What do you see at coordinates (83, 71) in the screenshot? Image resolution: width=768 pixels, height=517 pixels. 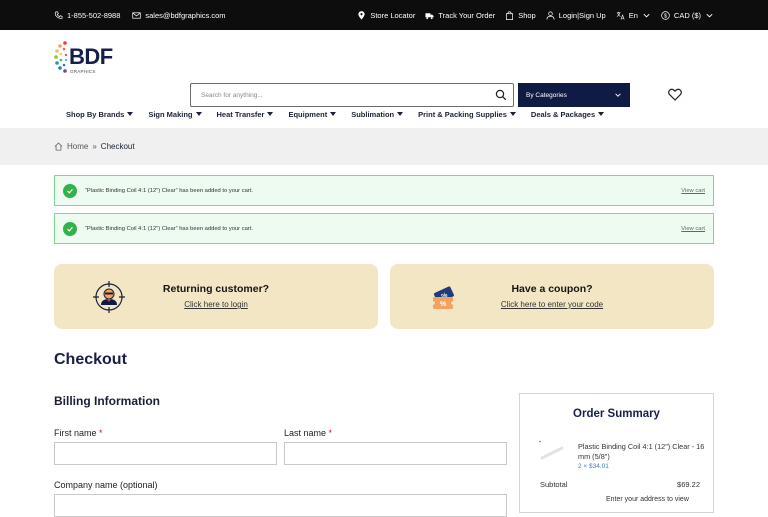 I see `logo-subtext: GRAPHICS` at bounding box center [83, 71].